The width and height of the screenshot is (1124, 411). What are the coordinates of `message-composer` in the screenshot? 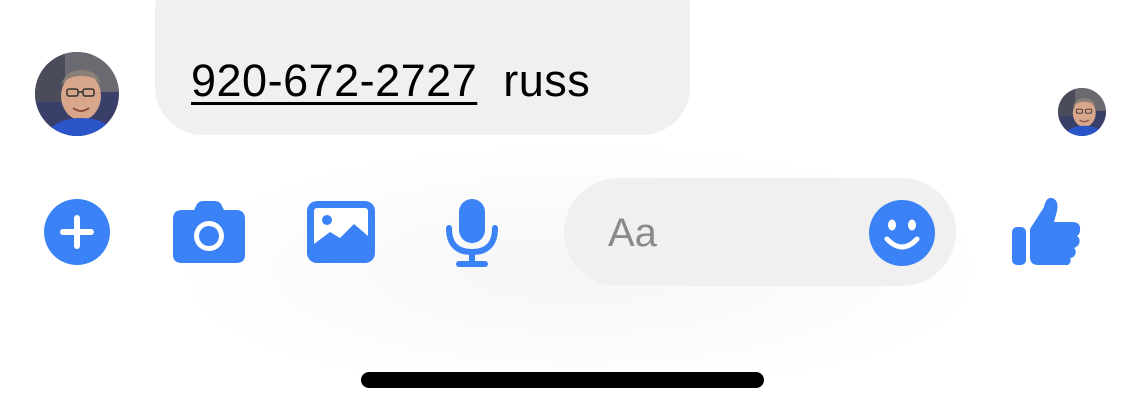 It's located at (760, 232).